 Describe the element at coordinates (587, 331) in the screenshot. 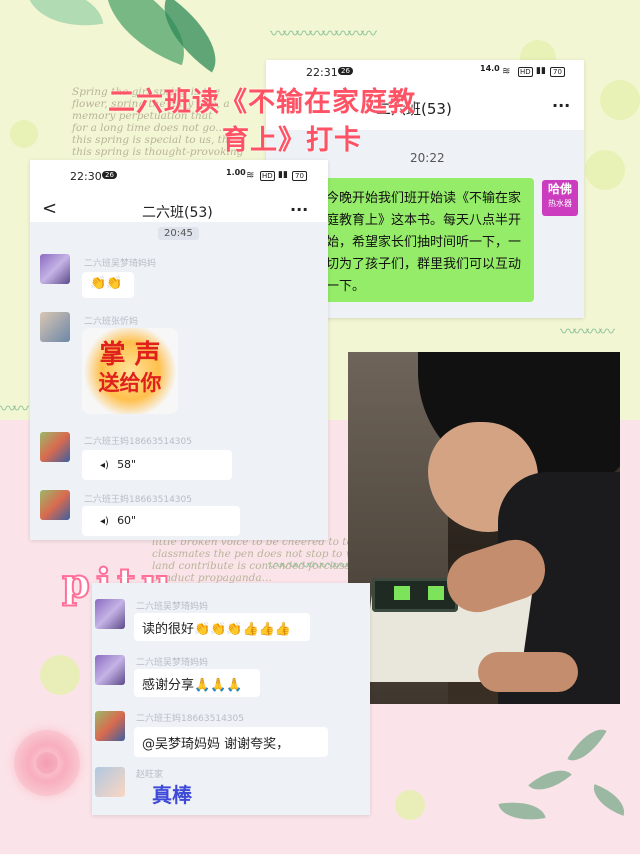

I see `zigzag-decoration: 〰〰〰〰` at that location.